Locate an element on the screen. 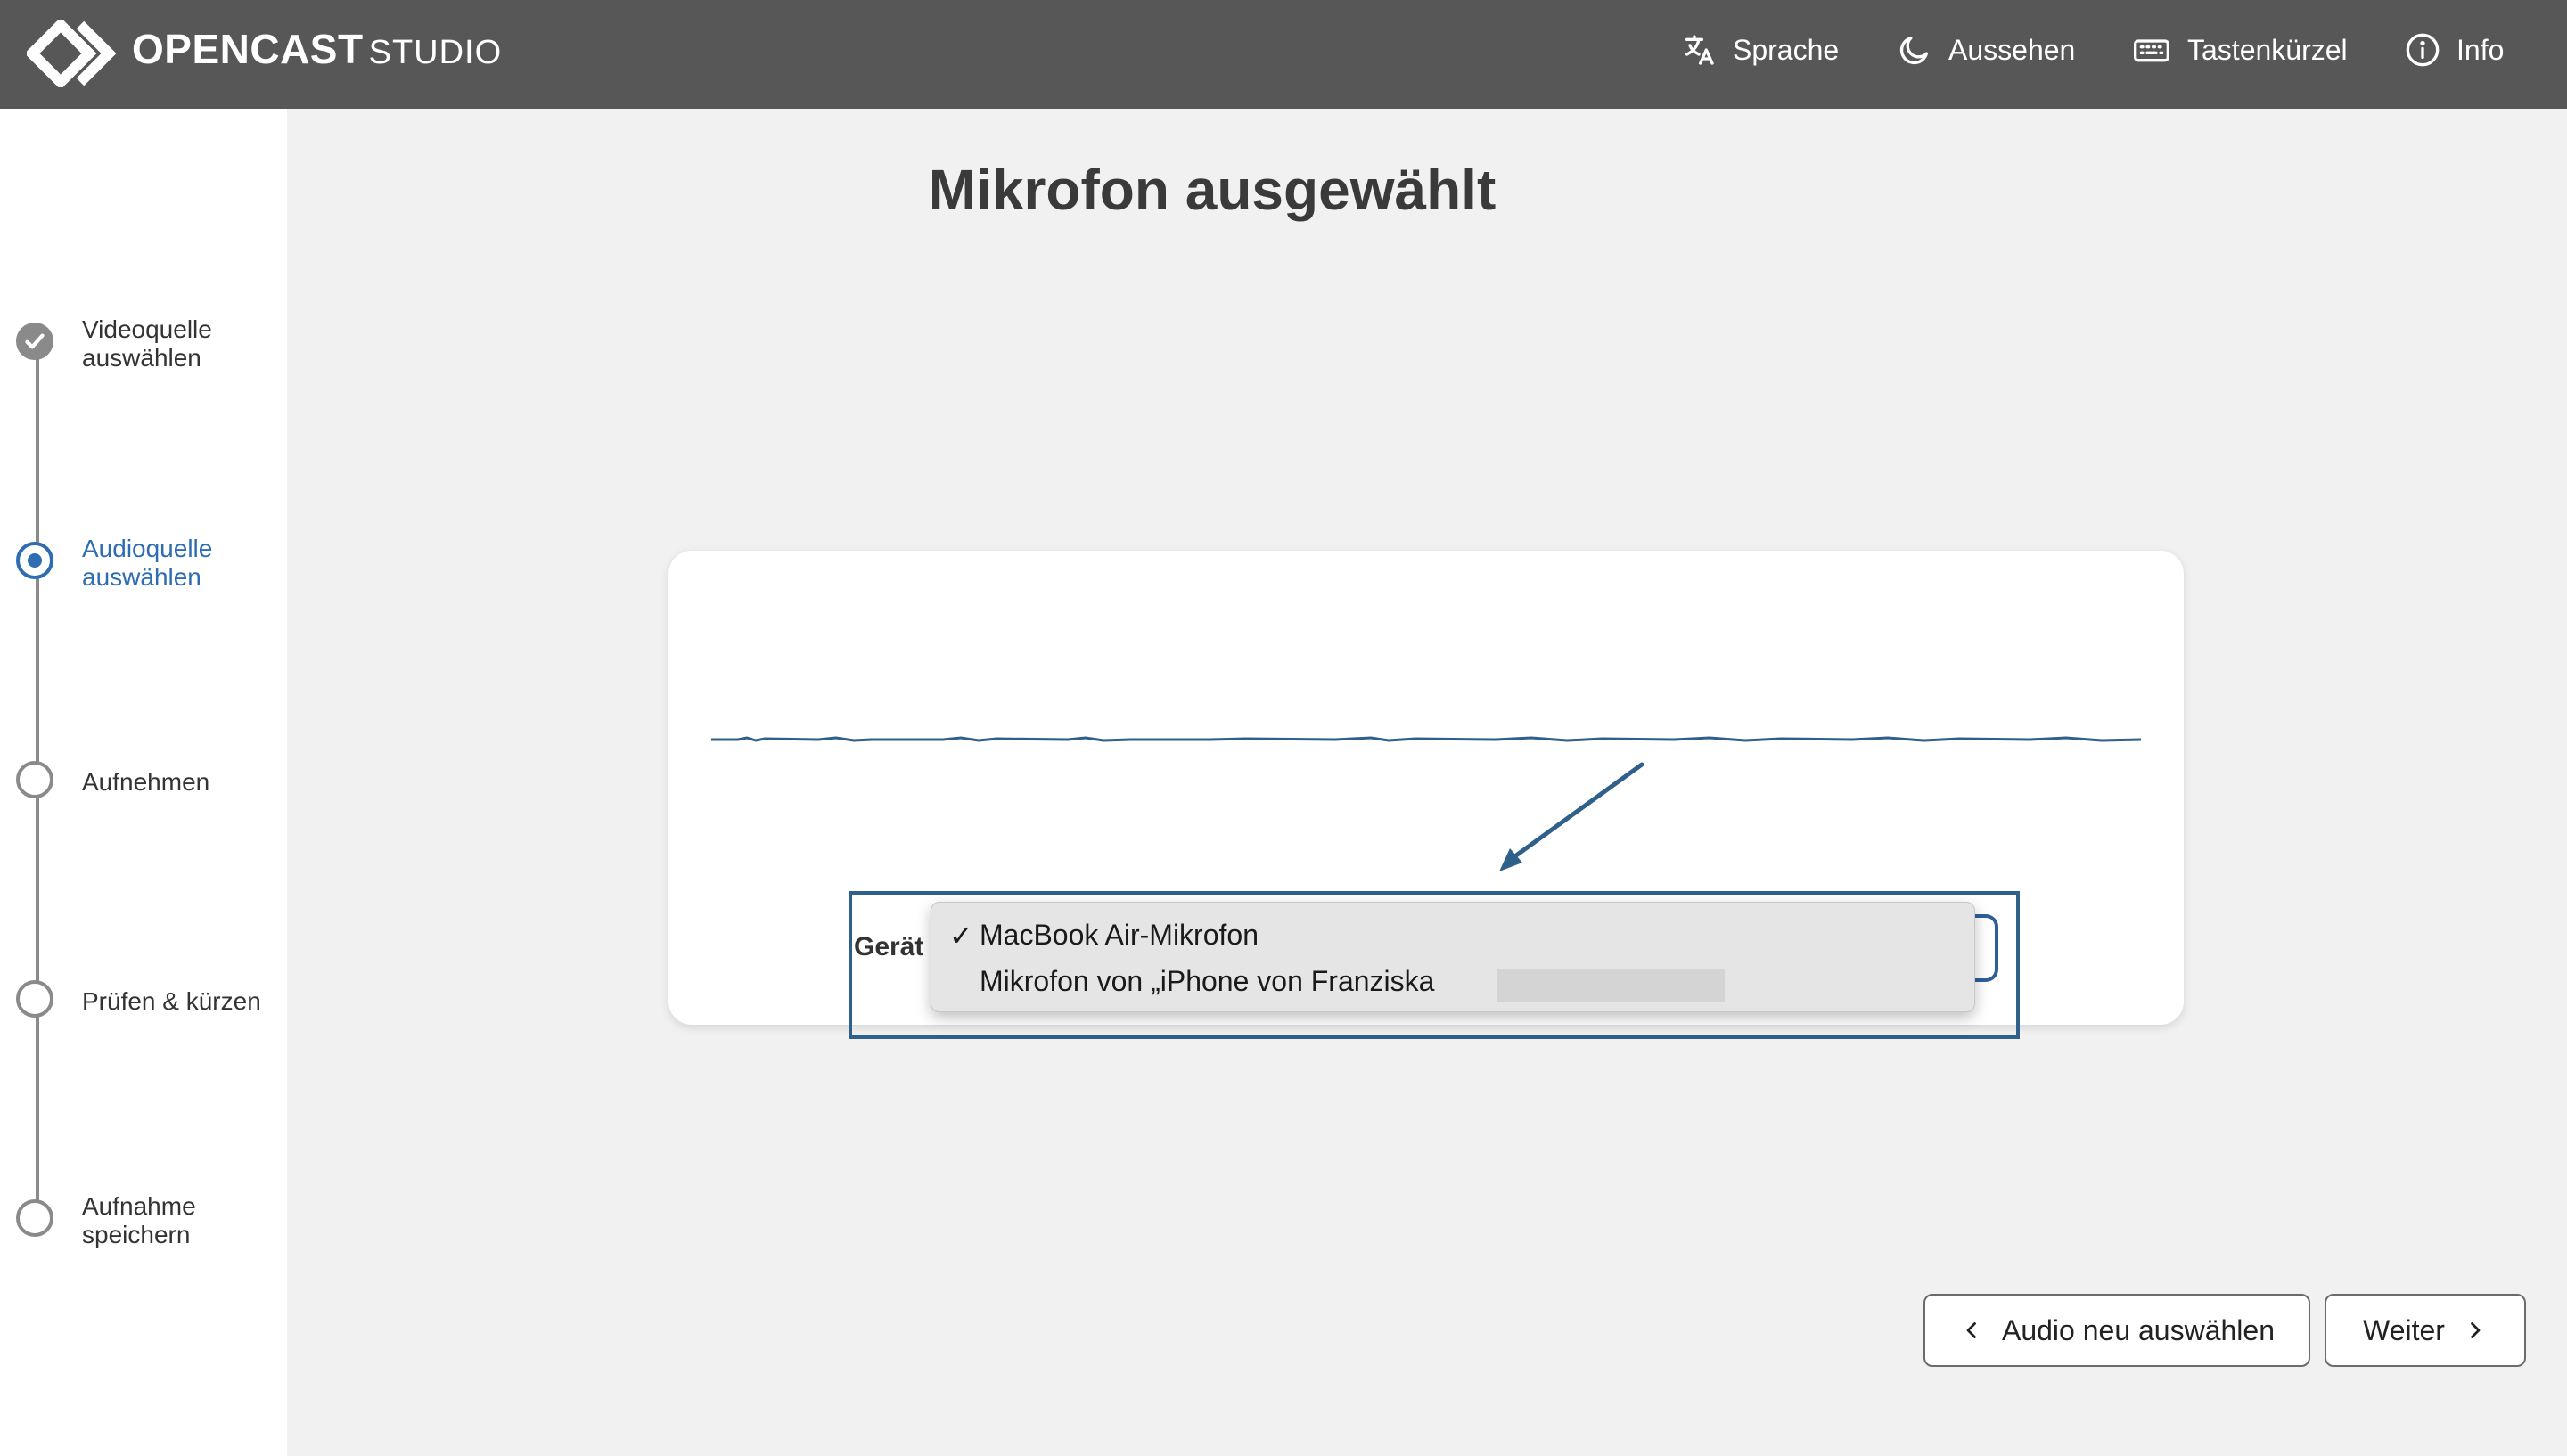 This screenshot has height=1456, width=2567. step-5-line2: speichern is located at coordinates (137, 1234).